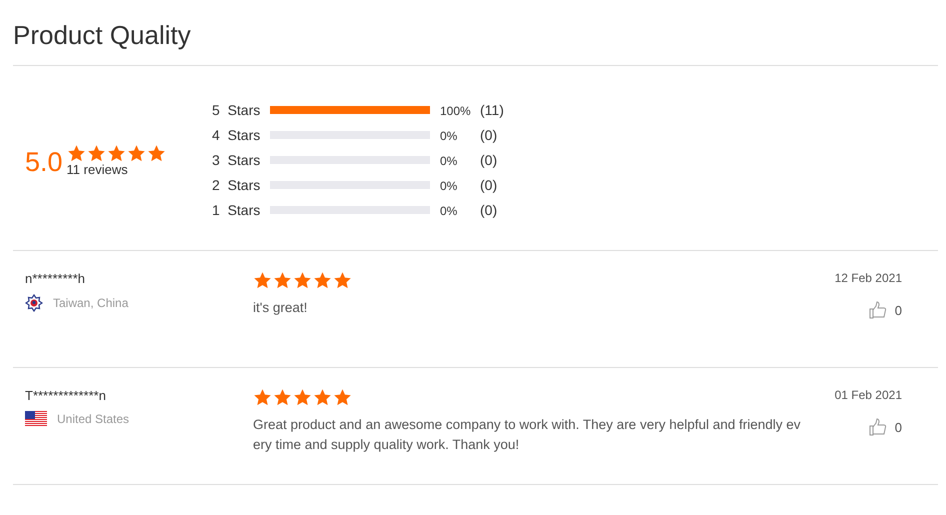 The image size is (946, 515). What do you see at coordinates (868, 278) in the screenshot?
I see `review-date: 12 Feb 2021` at bounding box center [868, 278].